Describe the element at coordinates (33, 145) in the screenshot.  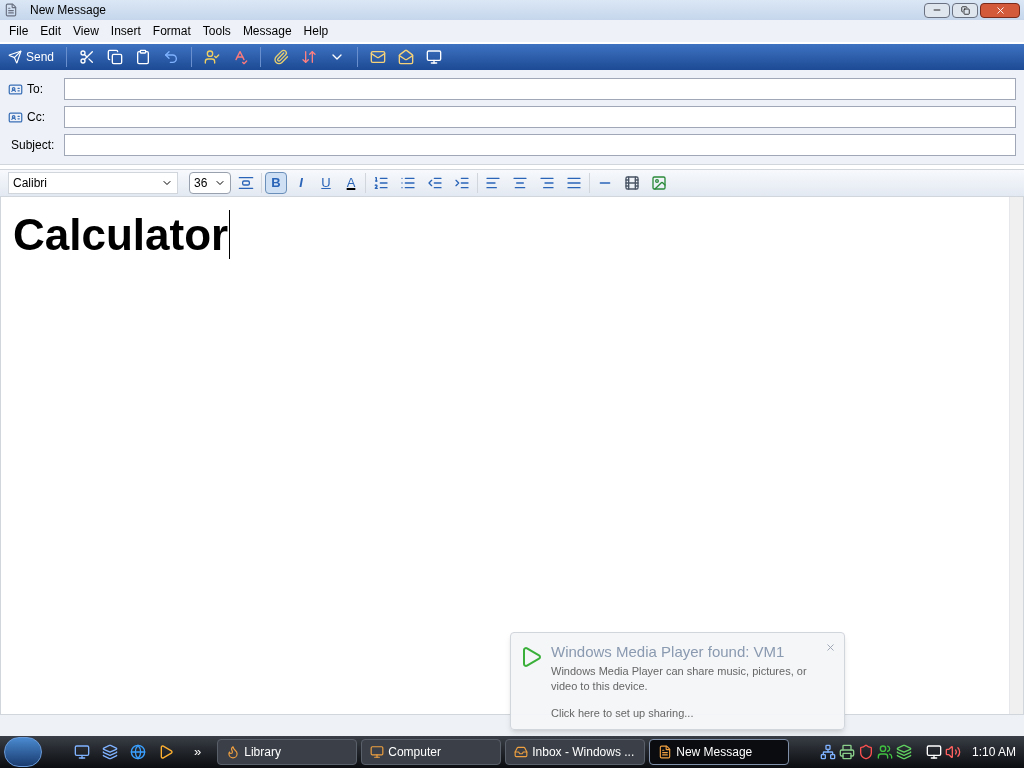
I see `field-label: Subject:` at that location.